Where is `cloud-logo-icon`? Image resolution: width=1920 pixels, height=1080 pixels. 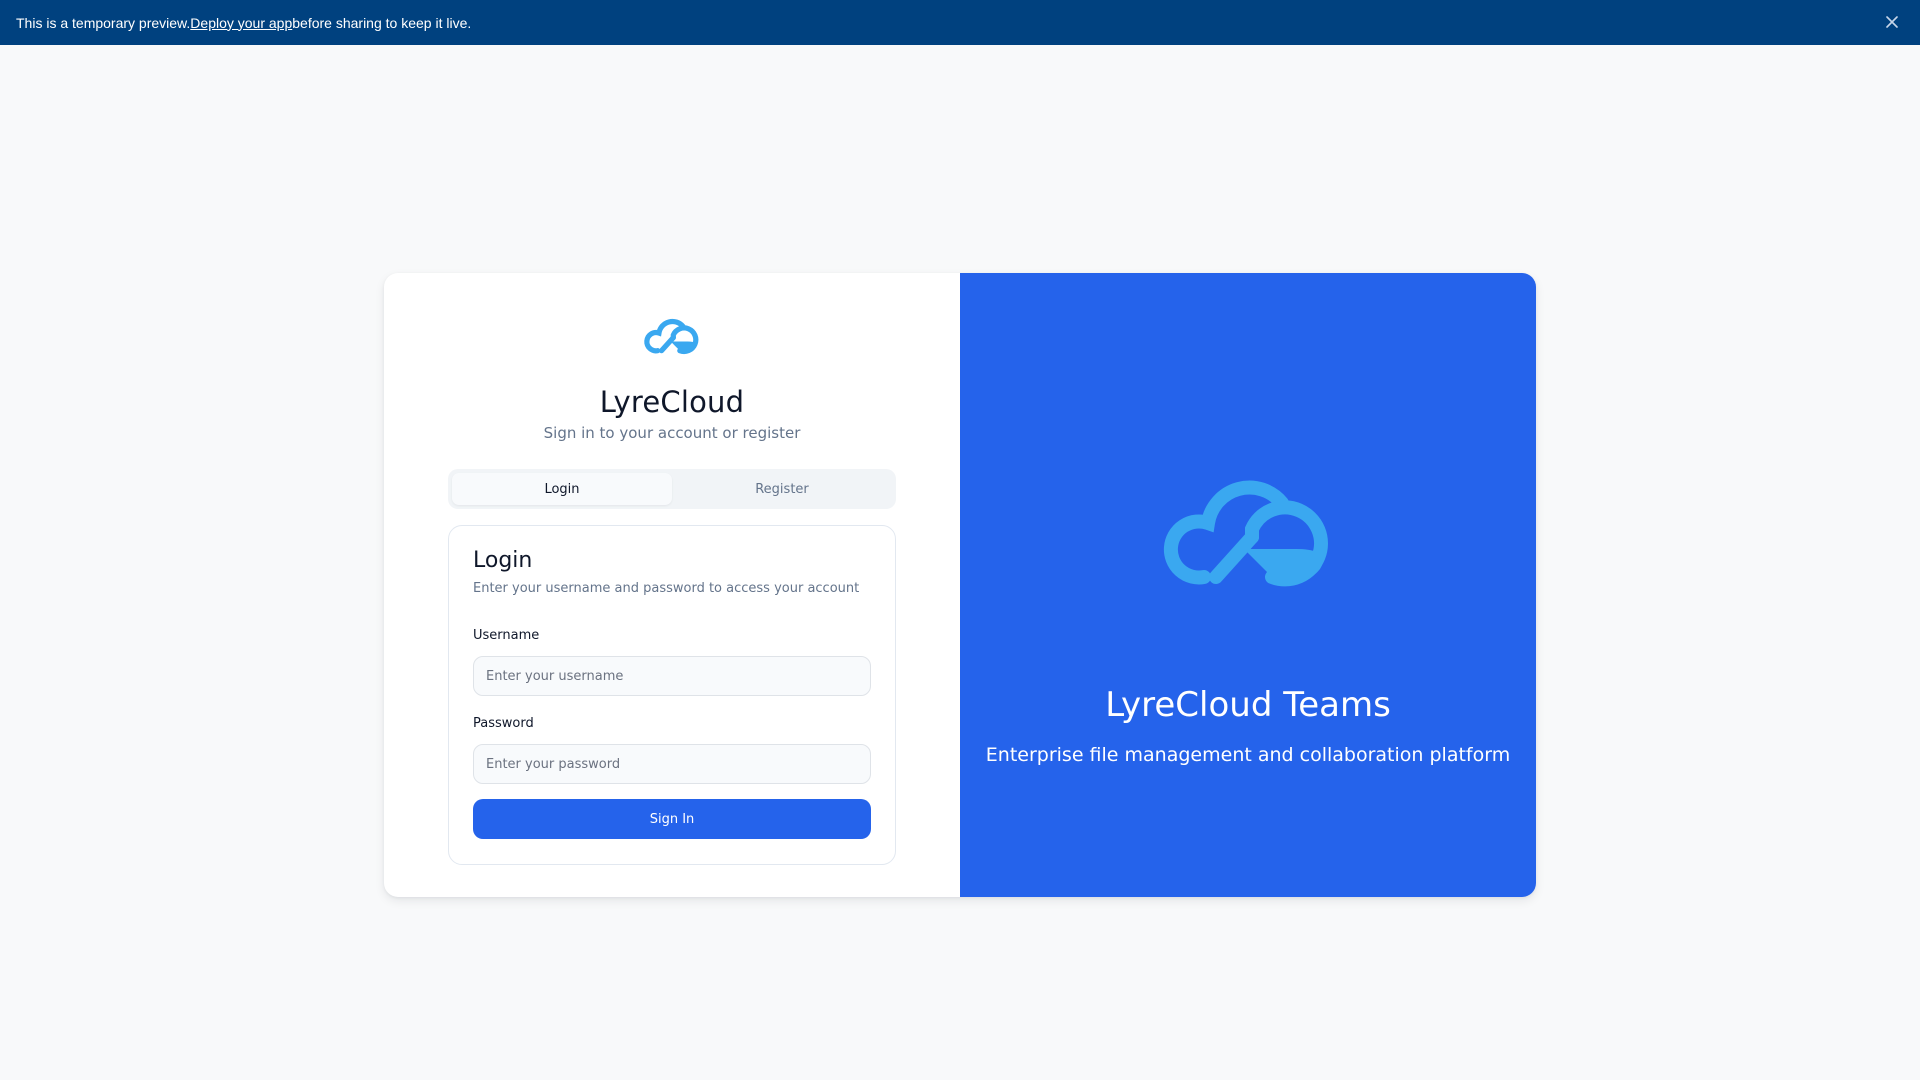 cloud-logo-icon is located at coordinates (671, 336).